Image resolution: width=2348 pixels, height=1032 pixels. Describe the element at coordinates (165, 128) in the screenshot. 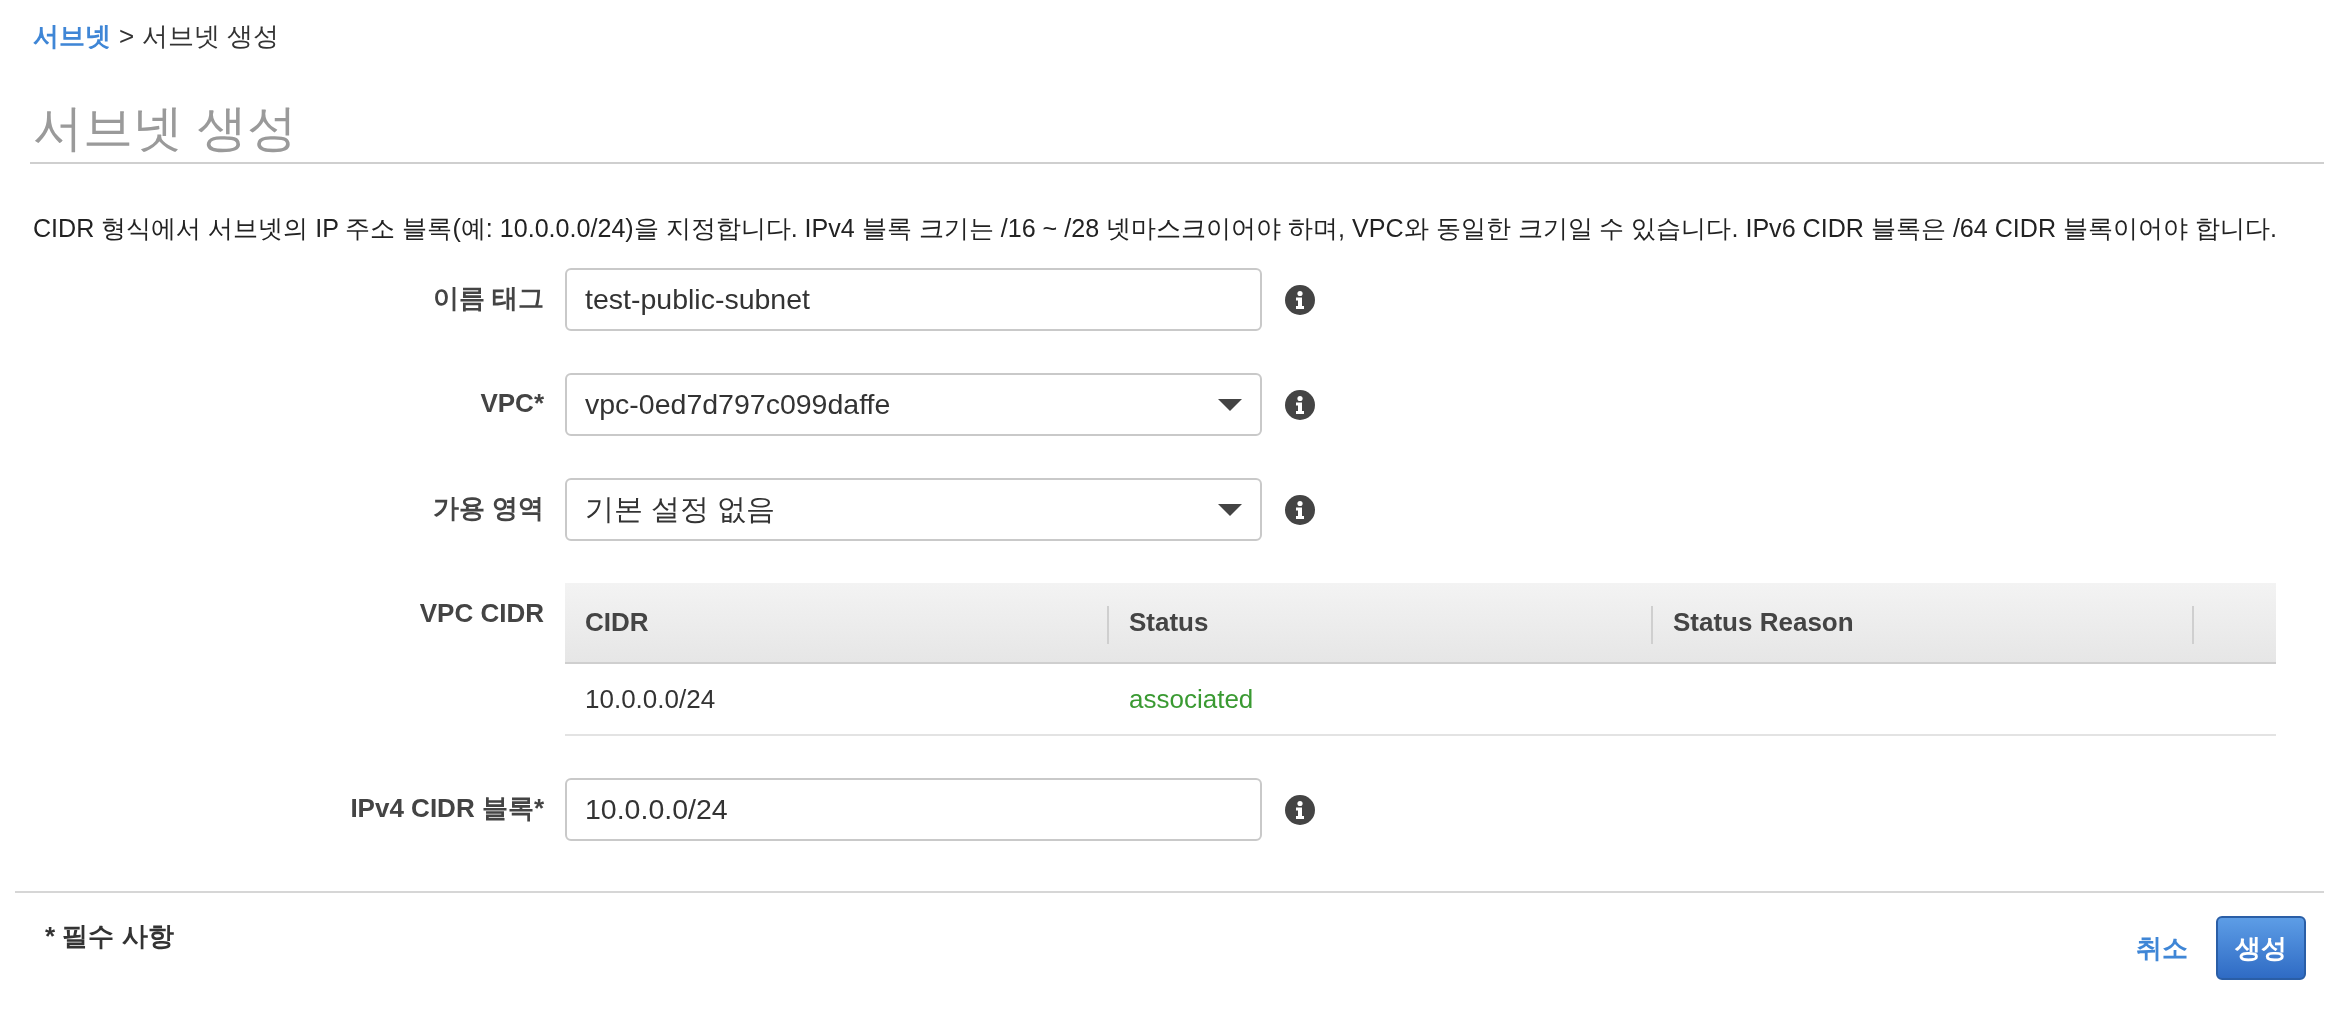

I see `page-title: 서브넷 생성` at that location.